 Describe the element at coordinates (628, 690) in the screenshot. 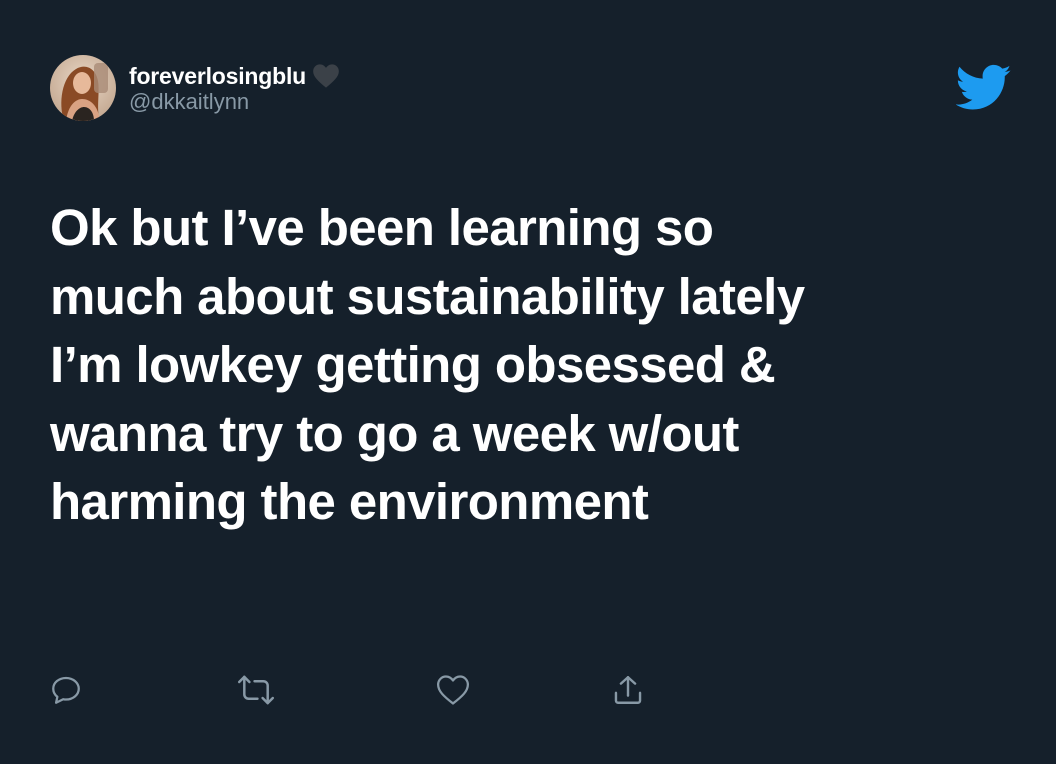

I see `share-icon` at that location.